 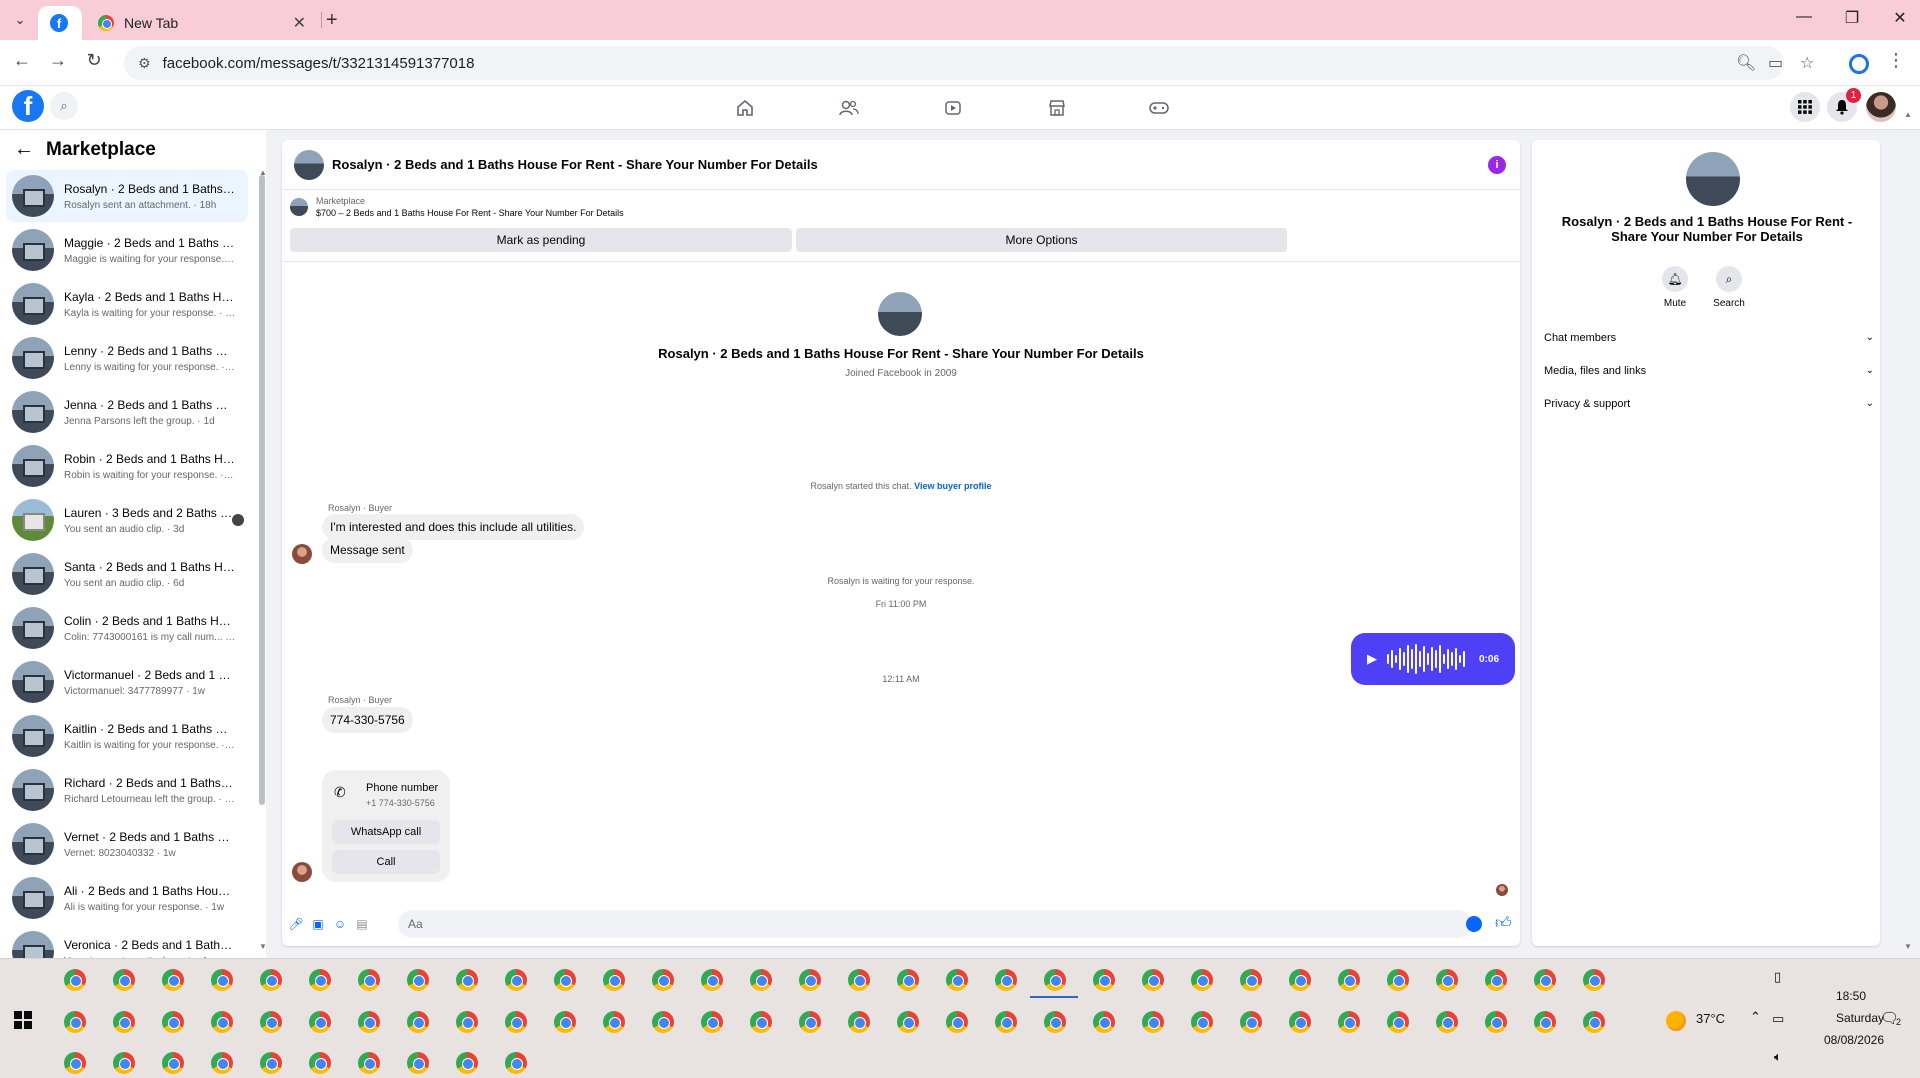 What do you see at coordinates (1852, 18) in the screenshot?
I see `restore-icon: ❐` at bounding box center [1852, 18].